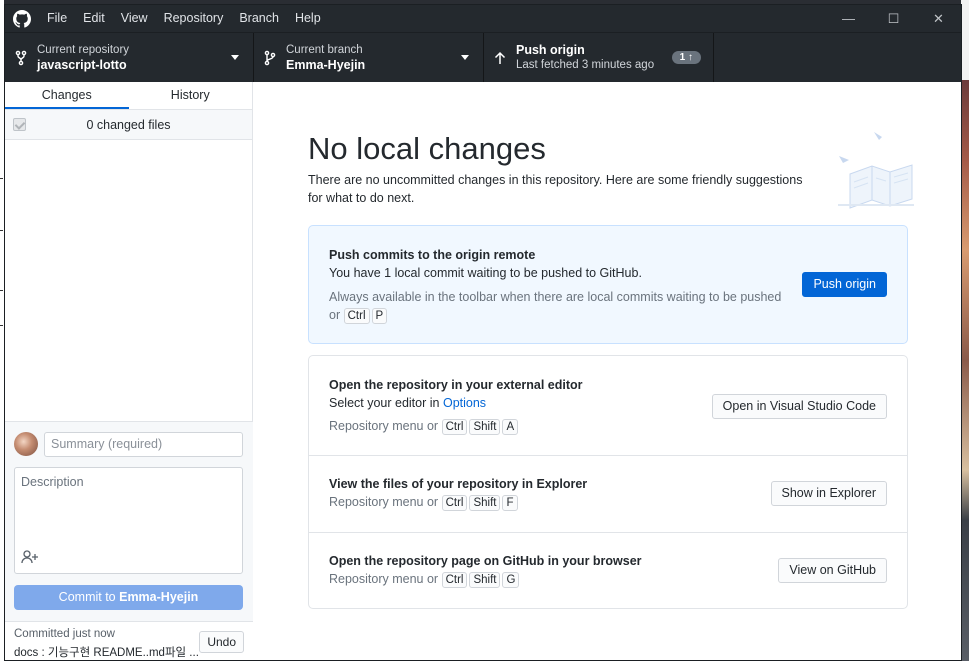  I want to click on open-in-vscode-button: Open in Visual Studio Code, so click(799, 406).